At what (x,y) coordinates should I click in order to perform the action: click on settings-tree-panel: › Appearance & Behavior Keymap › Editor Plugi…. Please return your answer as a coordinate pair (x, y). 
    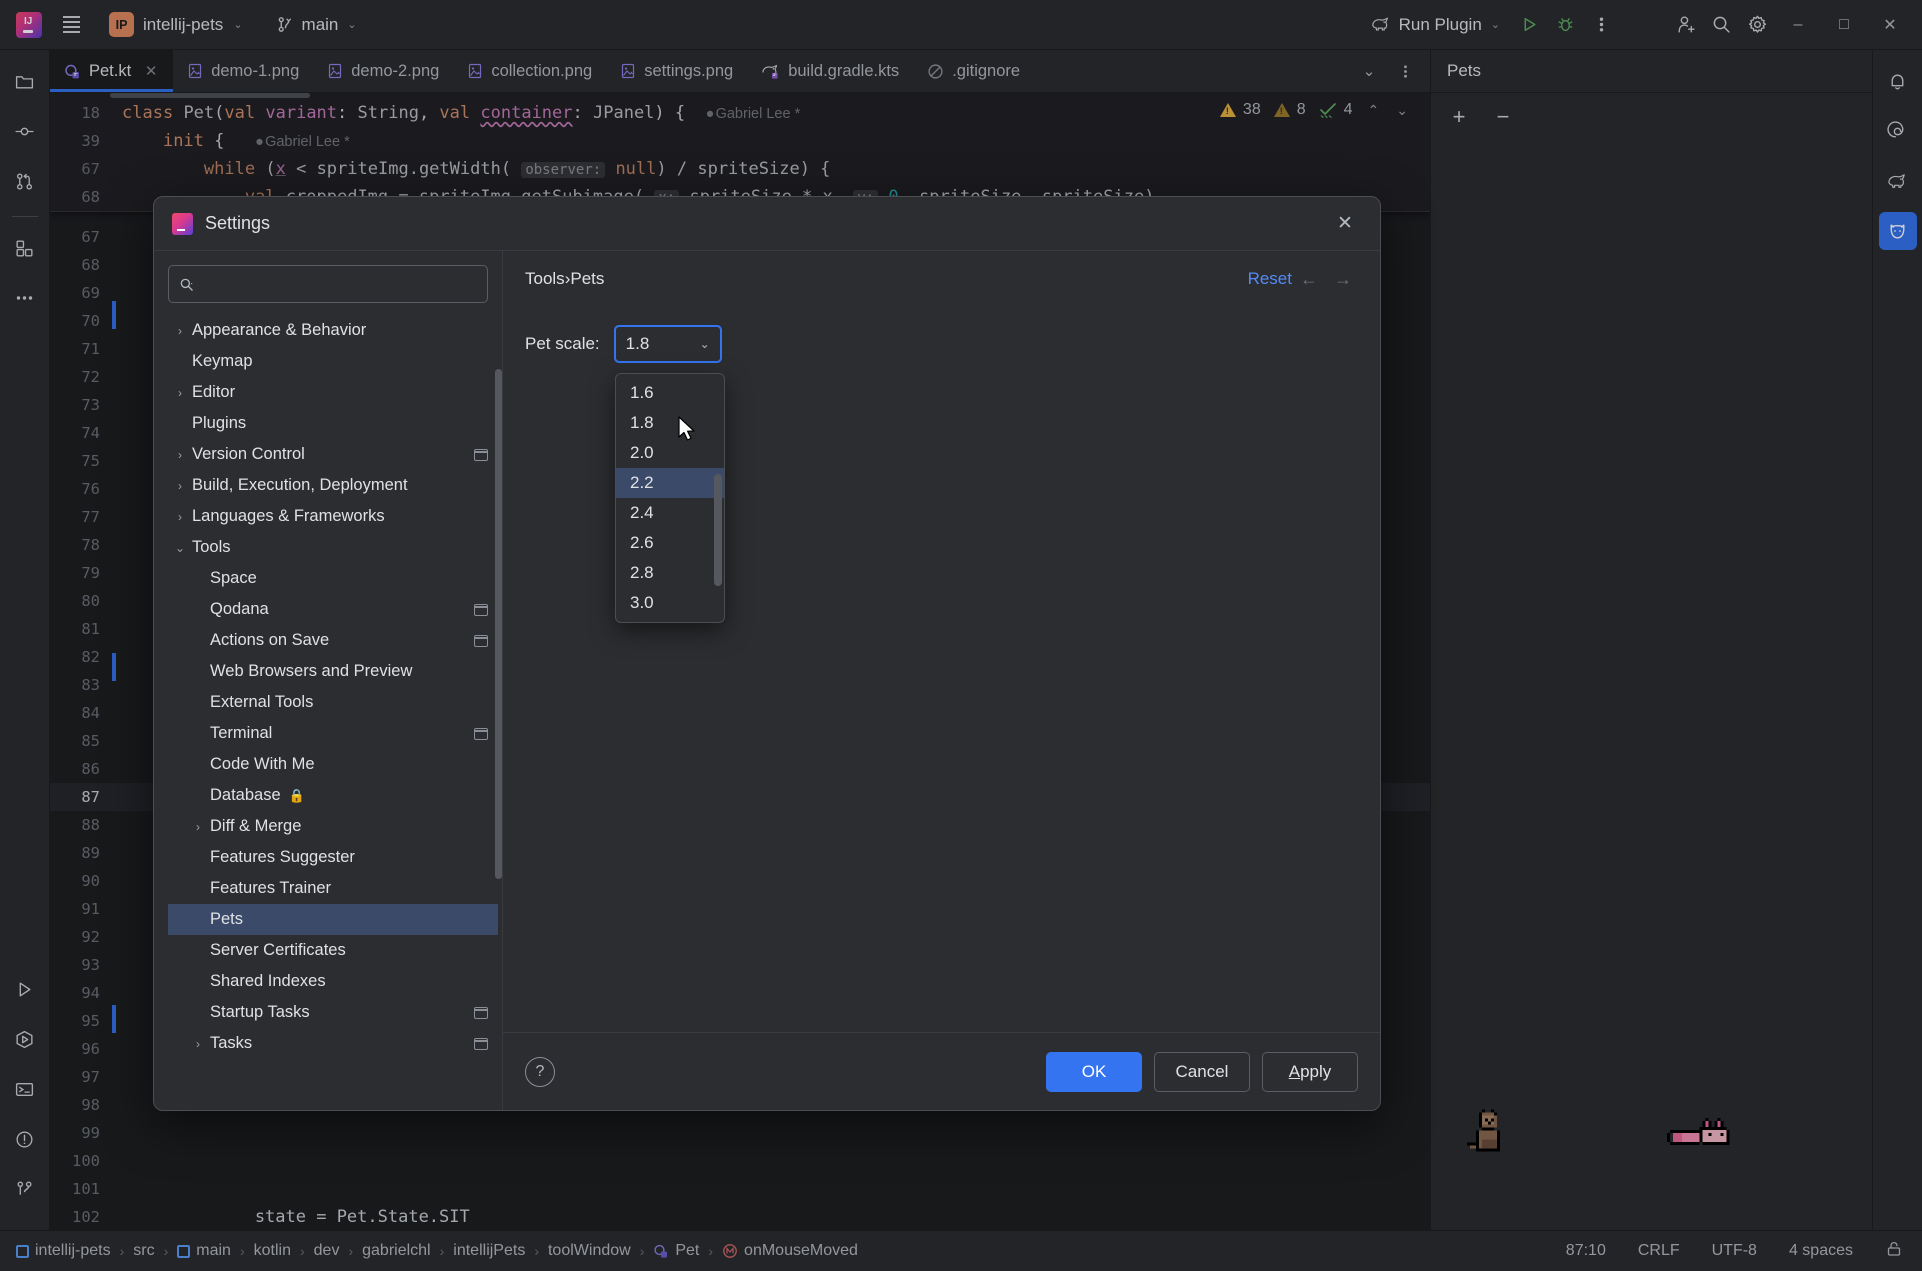
    Looking at the image, I should click on (328, 680).